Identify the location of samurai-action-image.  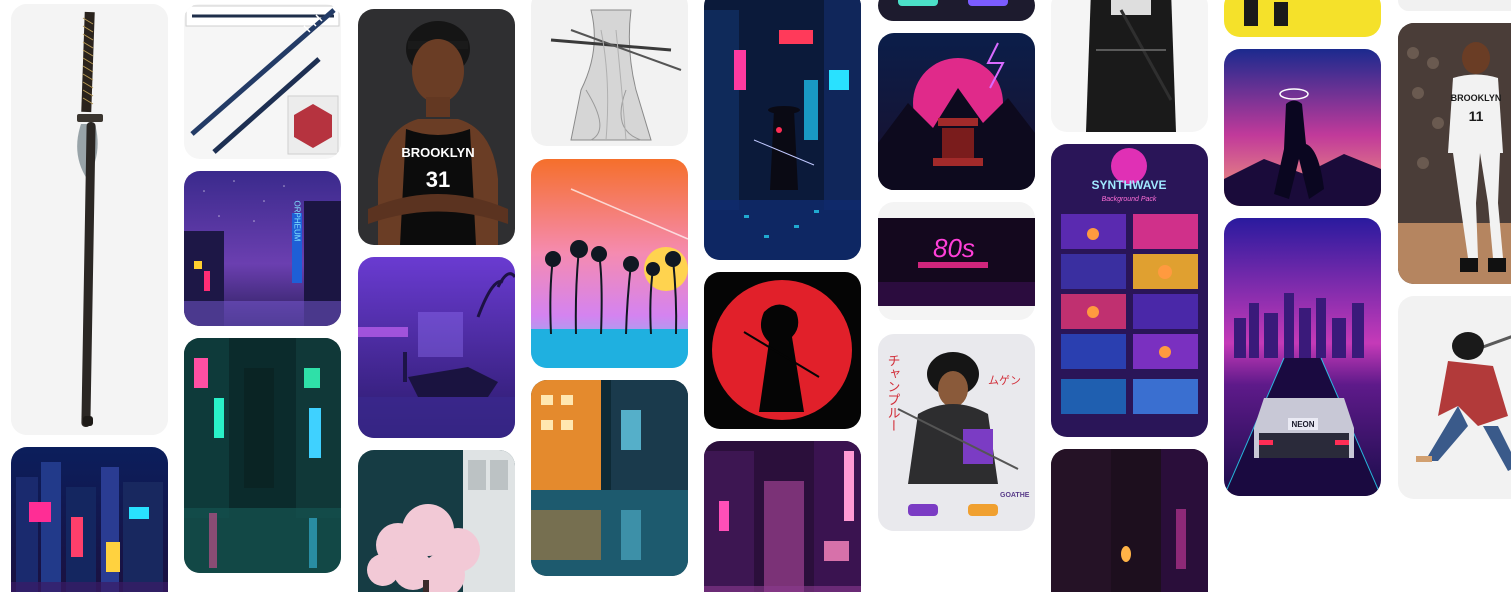
(1454, 397).